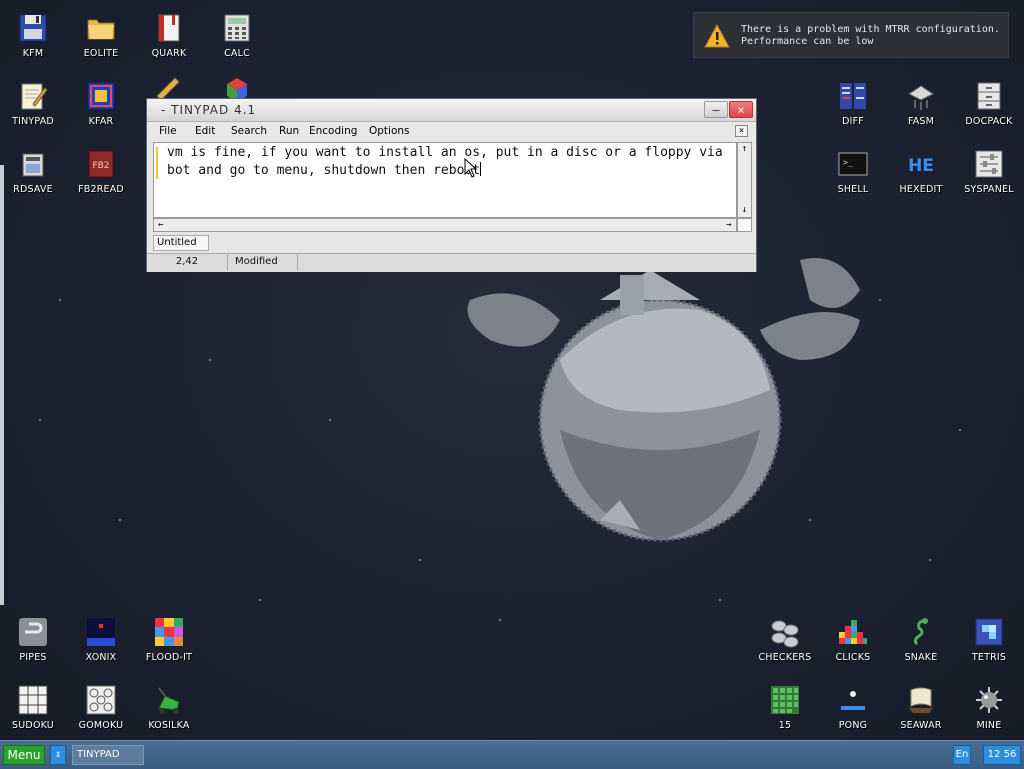 This screenshot has height=769, width=1024. I want to click on desktop-icon-mine: MINE, so click(989, 708).